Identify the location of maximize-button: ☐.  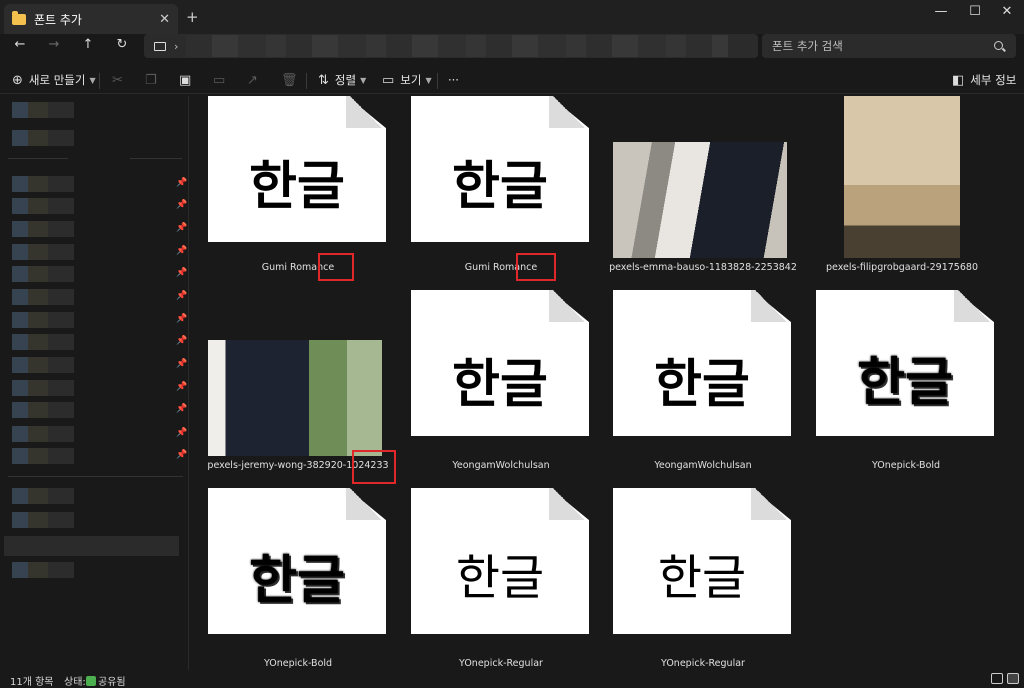
(975, 11).